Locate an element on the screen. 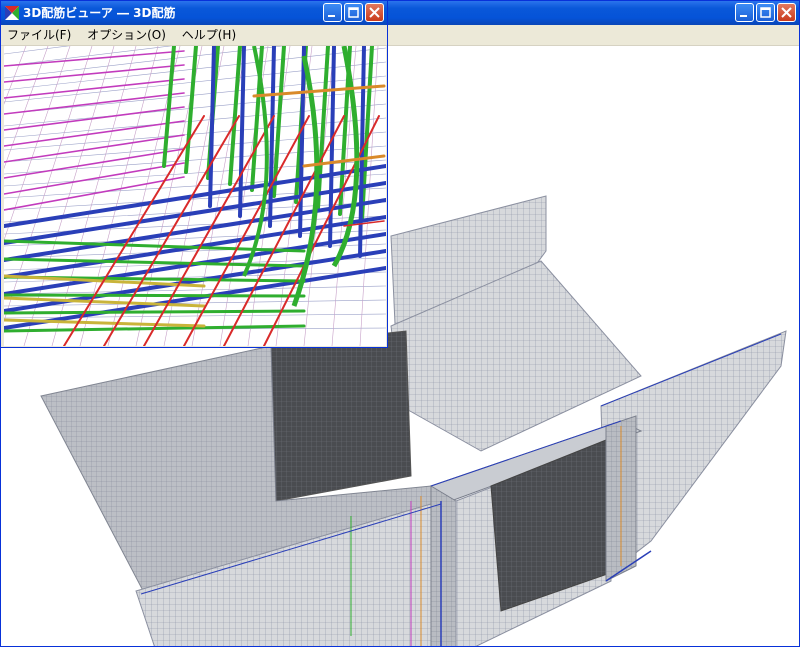 Image resolution: width=800 pixels, height=647 pixels. menu-file: ファイル(F) is located at coordinates (39, 35).